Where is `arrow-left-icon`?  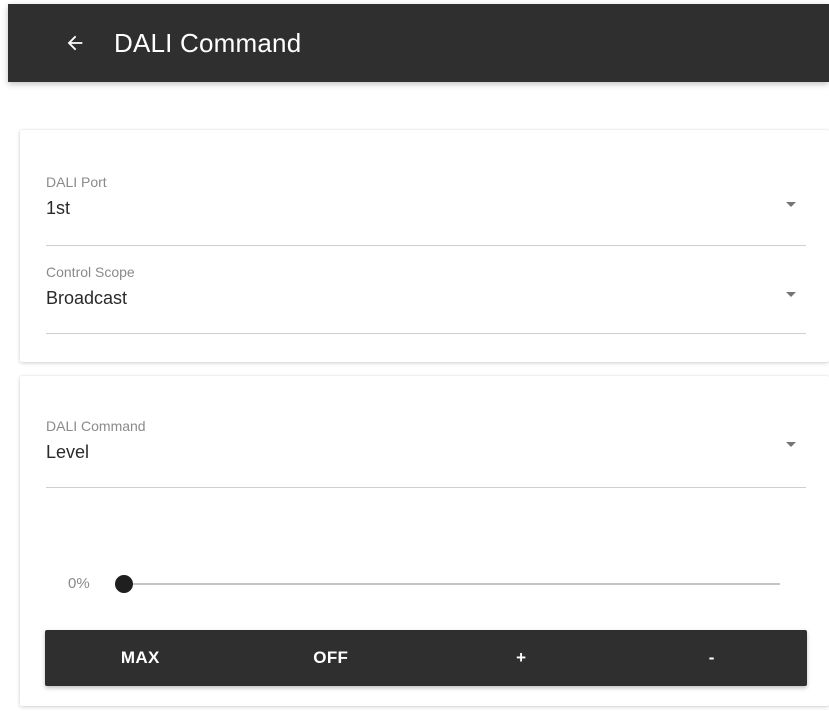 arrow-left-icon is located at coordinates (75, 43).